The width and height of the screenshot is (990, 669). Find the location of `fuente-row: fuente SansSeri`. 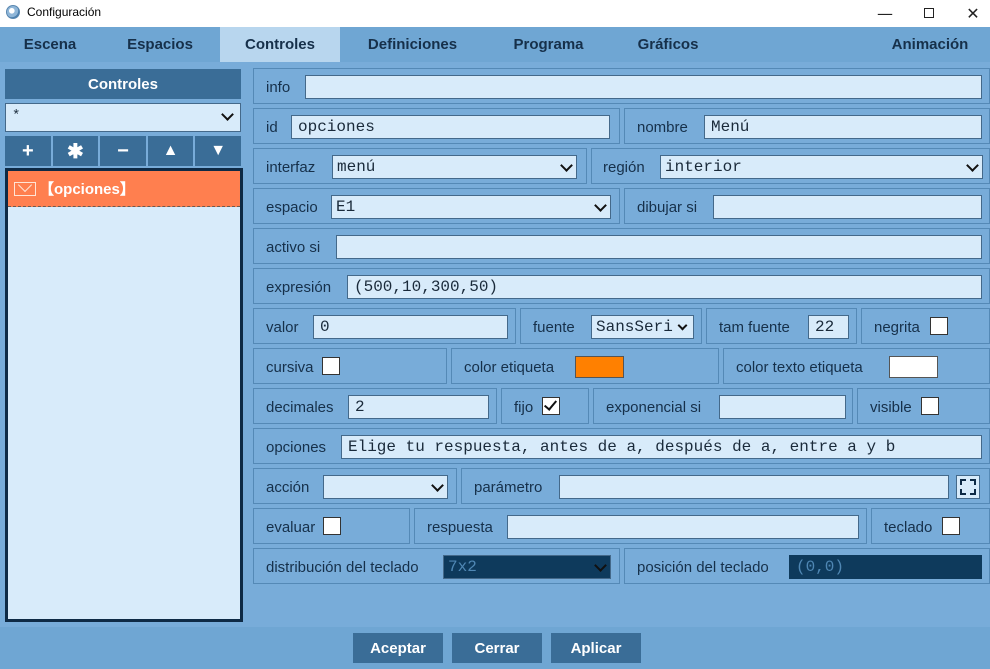

fuente-row: fuente SansSeri is located at coordinates (611, 326).